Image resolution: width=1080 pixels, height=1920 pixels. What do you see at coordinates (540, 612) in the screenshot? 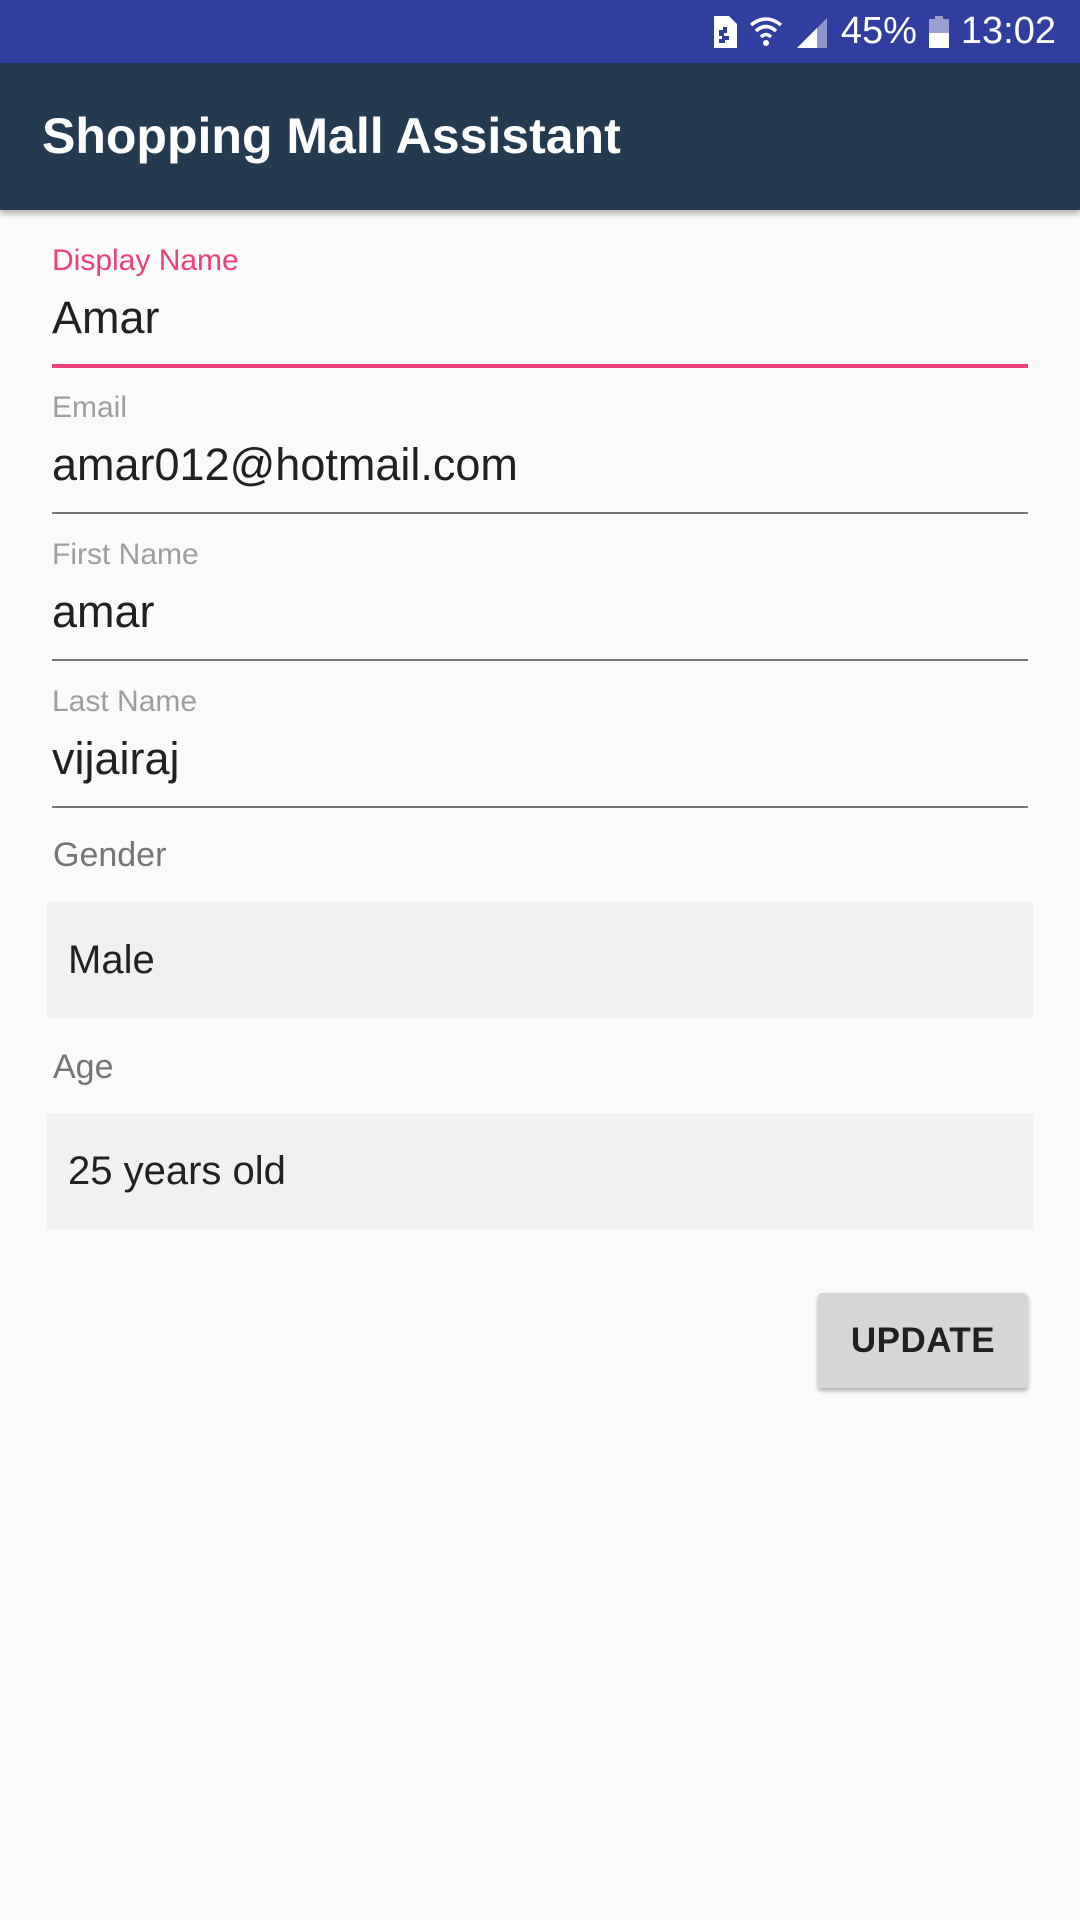
I see `first-name-input: amar` at bounding box center [540, 612].